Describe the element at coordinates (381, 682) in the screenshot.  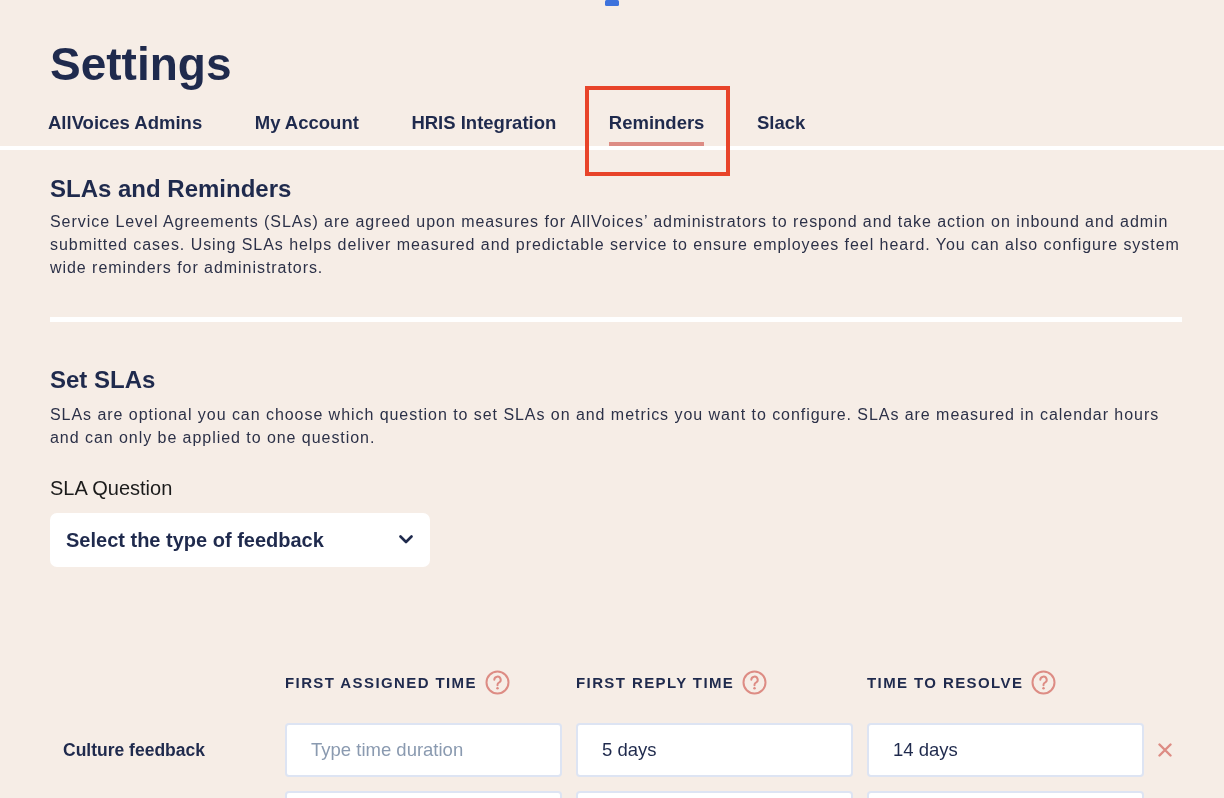
I see `column-header: FIRST ASSIGNED TIME` at that location.